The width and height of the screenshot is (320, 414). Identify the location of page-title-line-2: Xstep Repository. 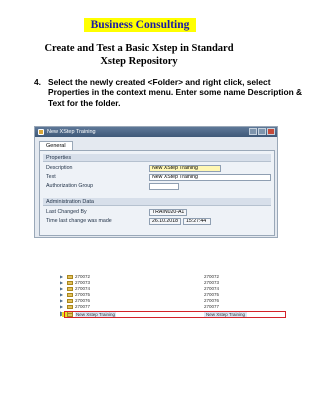
(139, 61).